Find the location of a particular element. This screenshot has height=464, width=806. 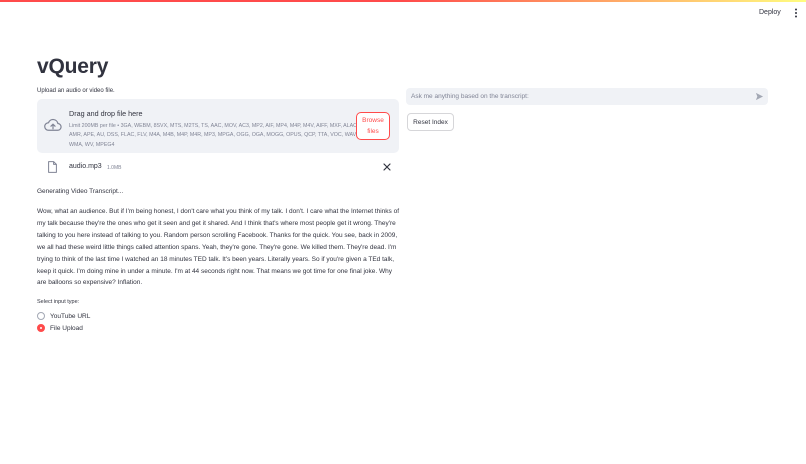

upload-label: Upload an audio or video file. is located at coordinates (76, 91).